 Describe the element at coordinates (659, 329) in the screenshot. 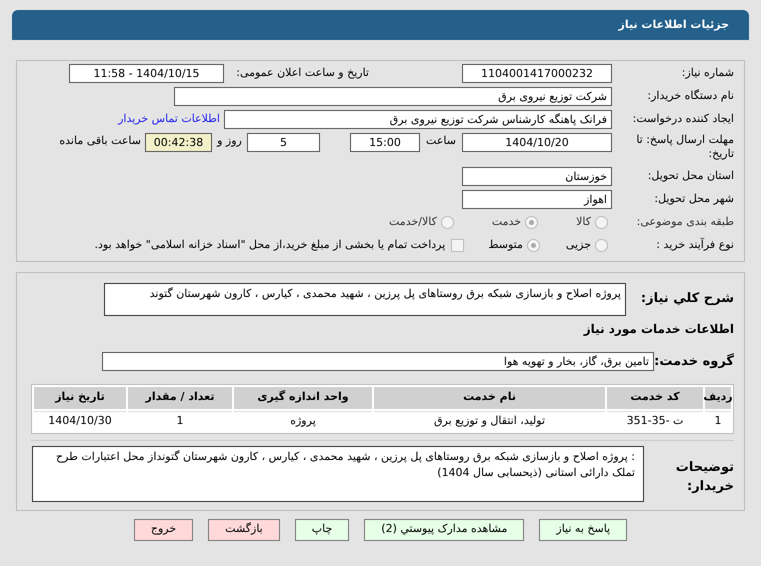

I see `section-heading: اطلاعات خدمات مورد نیاز` at that location.